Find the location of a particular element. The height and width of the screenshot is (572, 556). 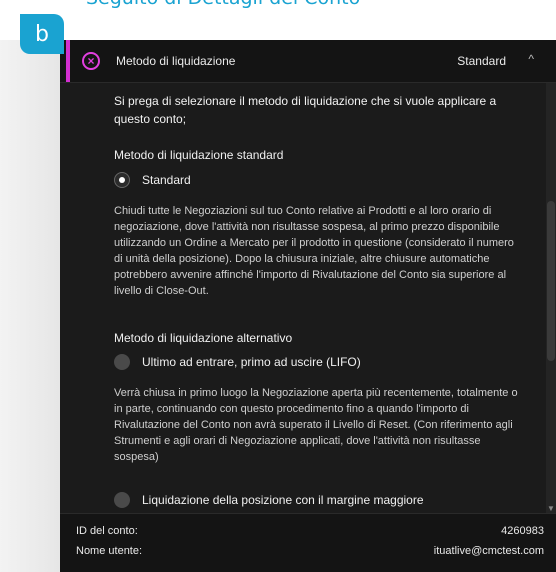

radio-standard-label: Standard is located at coordinates (166, 180).